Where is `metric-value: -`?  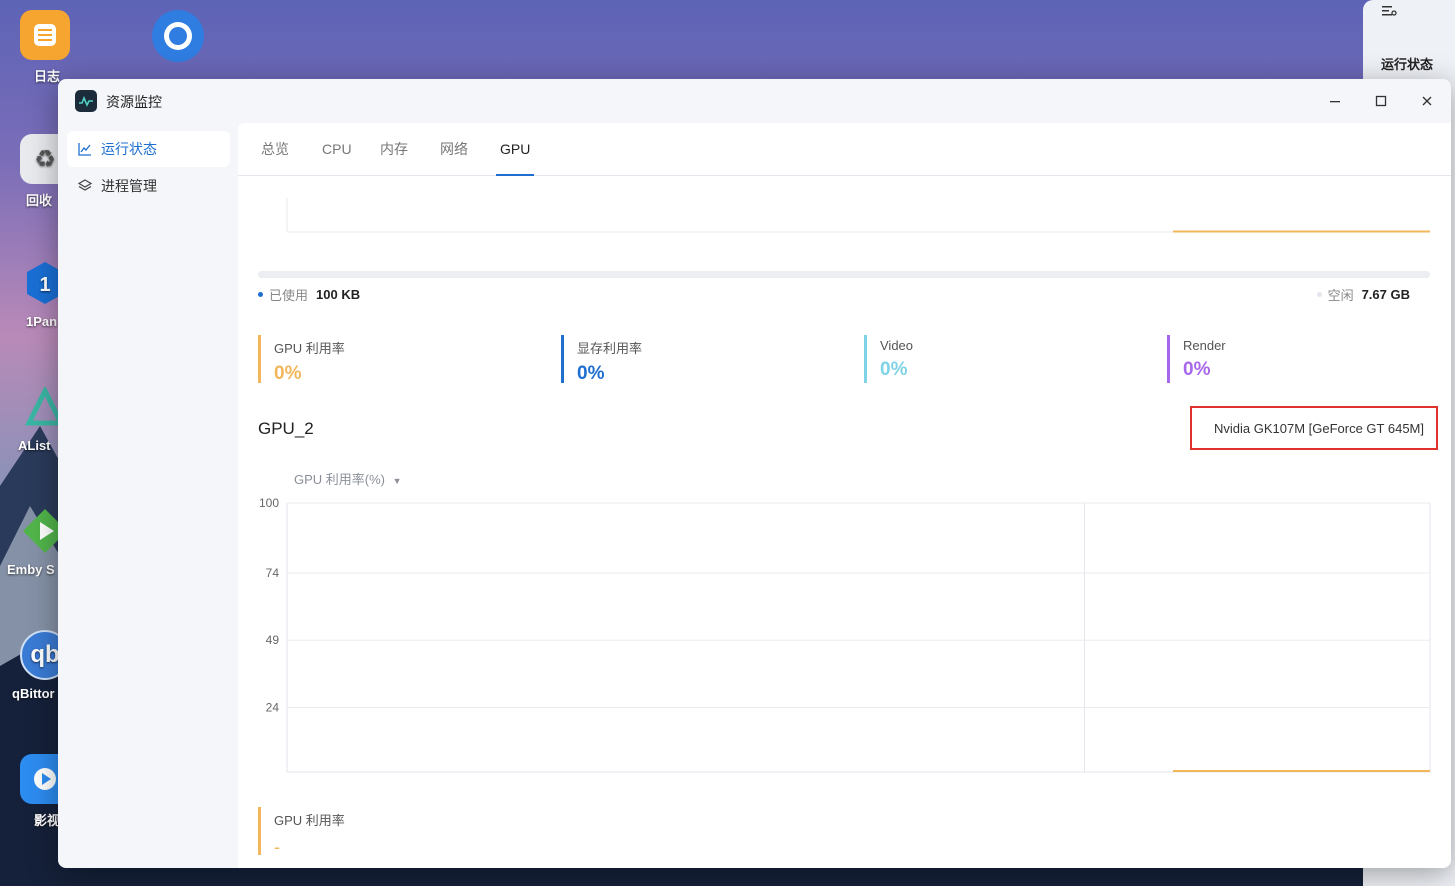
metric-value: - is located at coordinates (277, 847).